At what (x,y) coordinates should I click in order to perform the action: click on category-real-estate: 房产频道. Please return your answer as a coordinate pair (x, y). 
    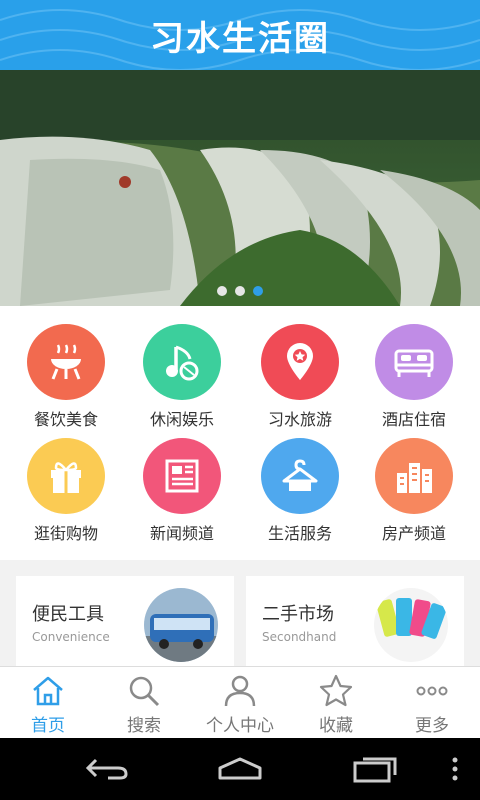
    Looking at the image, I should click on (414, 484).